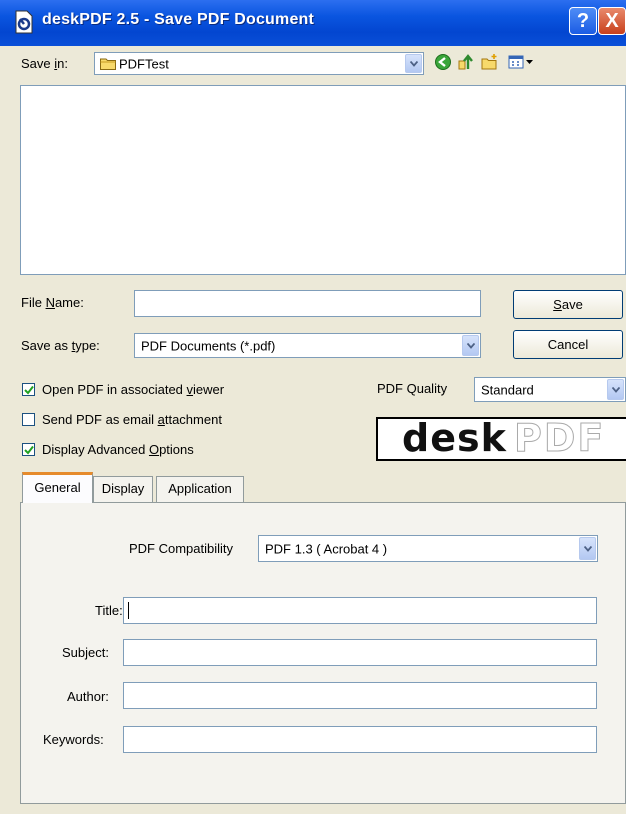 This screenshot has height=814, width=626. What do you see at coordinates (52, 302) in the screenshot?
I see `file-name-label: File Name:` at bounding box center [52, 302].